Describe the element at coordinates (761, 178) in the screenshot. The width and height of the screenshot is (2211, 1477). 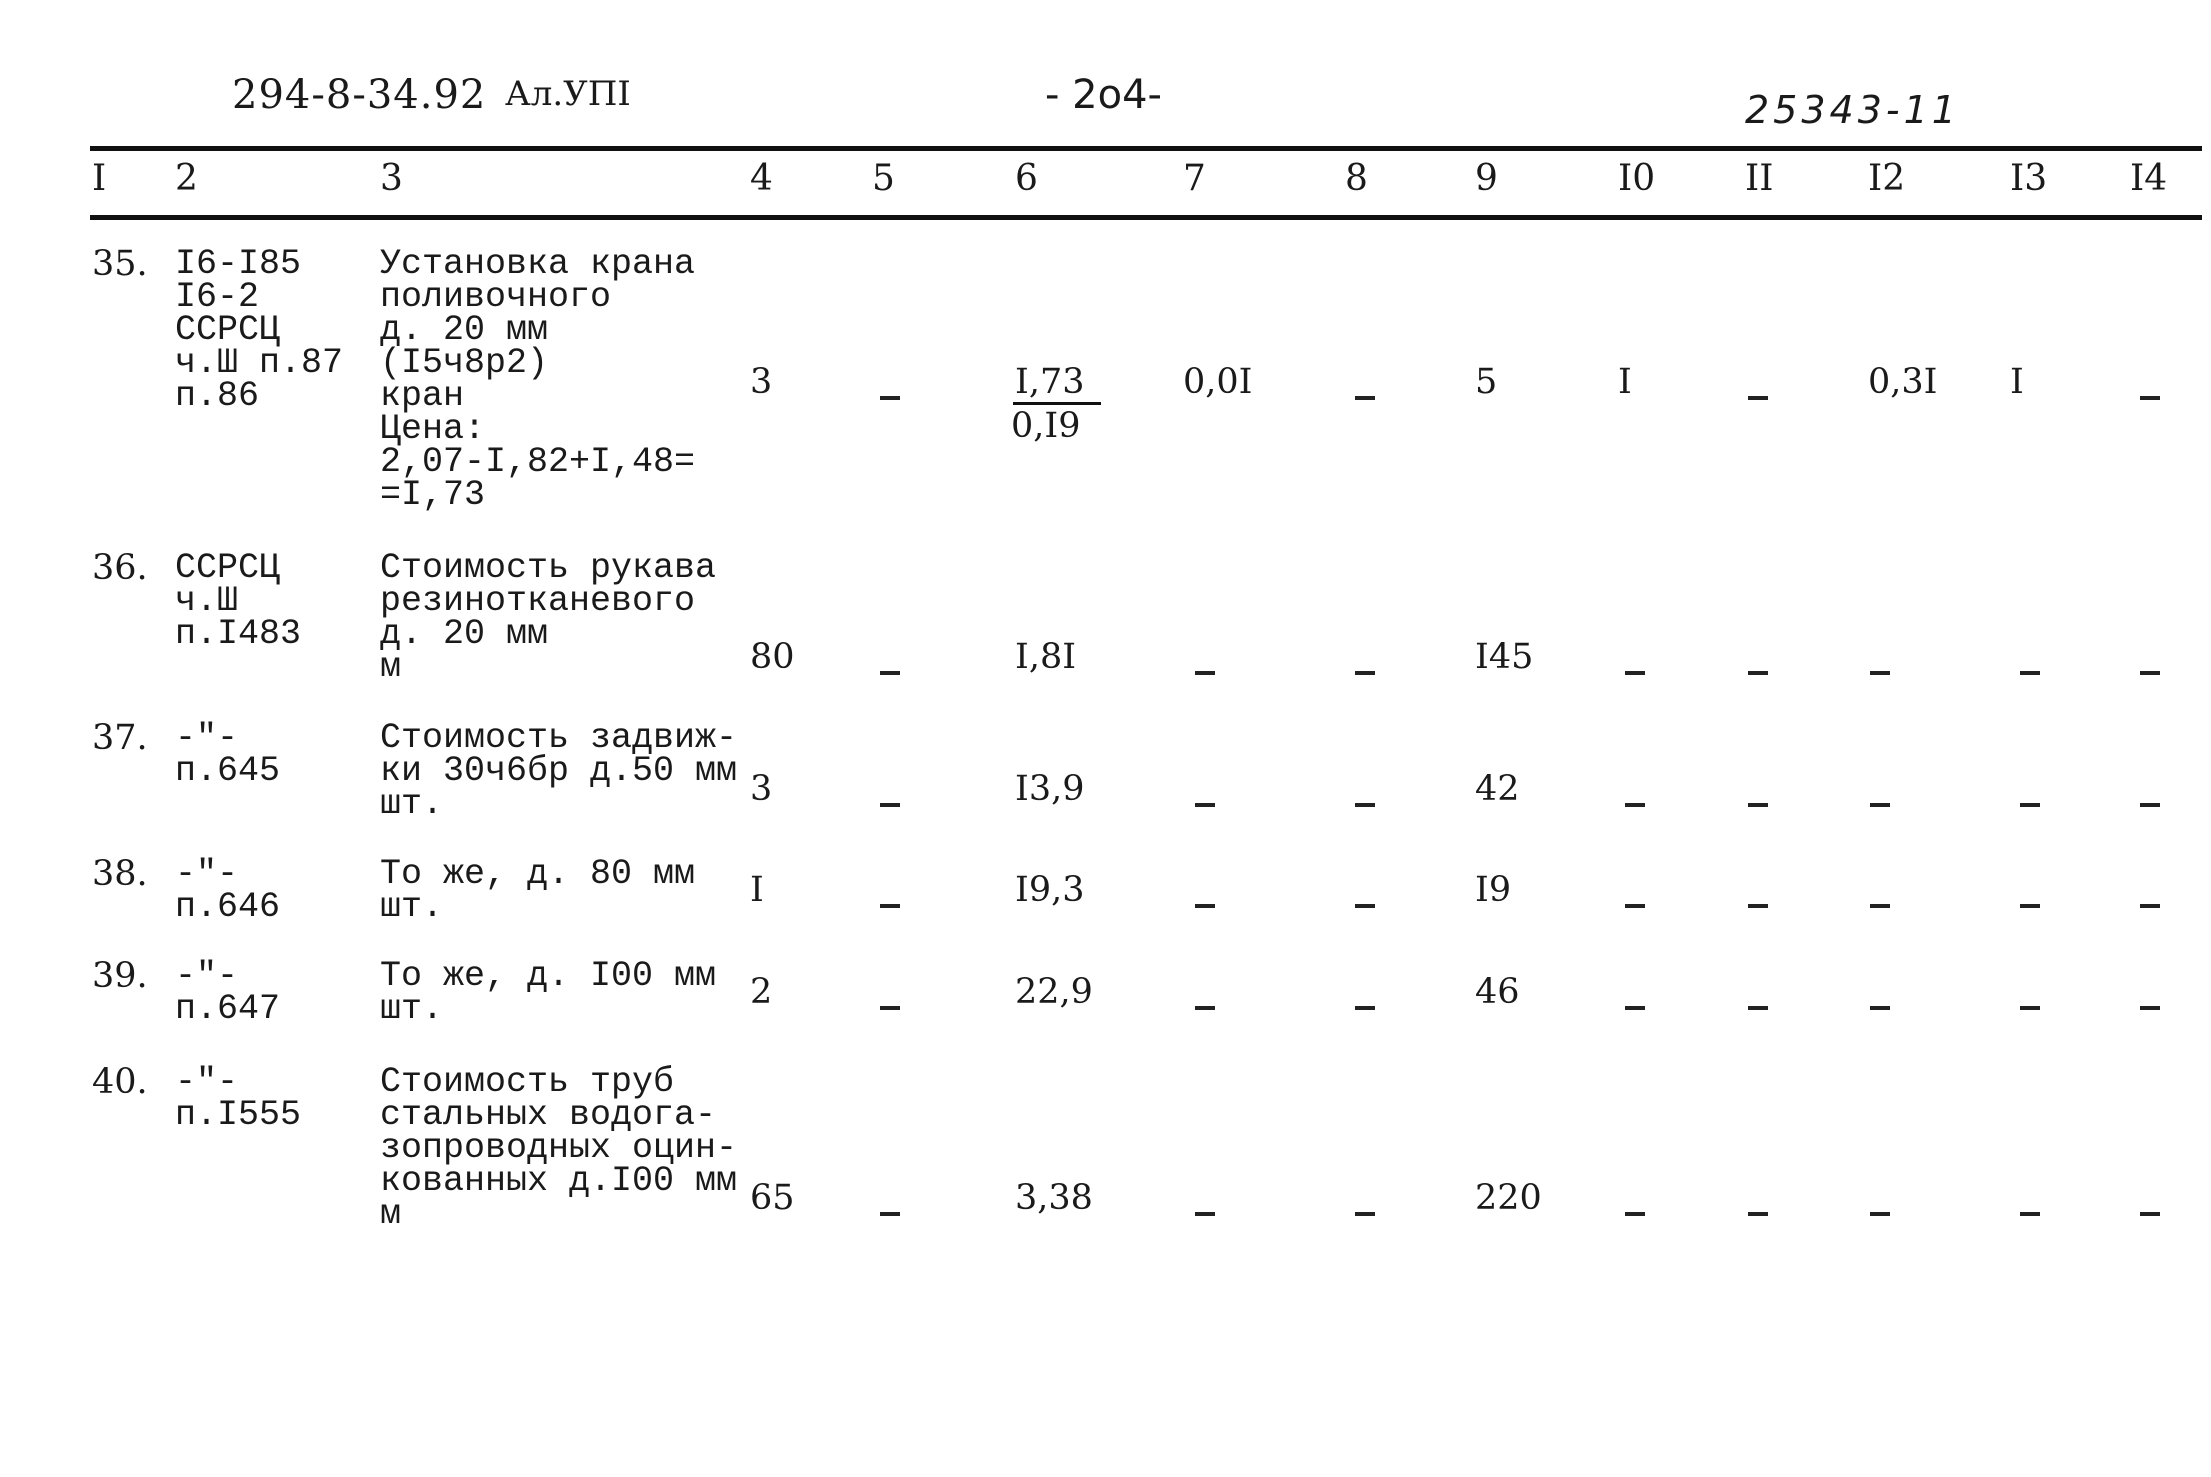
I see `column-header-4: 4` at that location.